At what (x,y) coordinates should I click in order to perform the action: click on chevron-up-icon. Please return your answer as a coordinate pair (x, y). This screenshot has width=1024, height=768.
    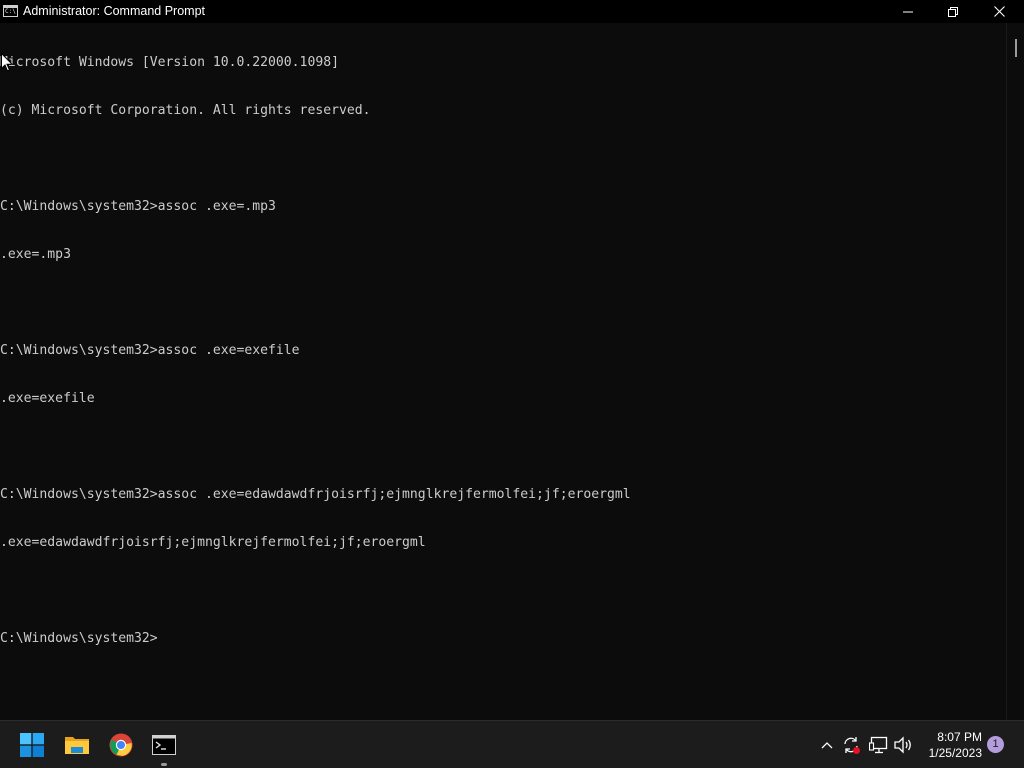
    Looking at the image, I should click on (827, 745).